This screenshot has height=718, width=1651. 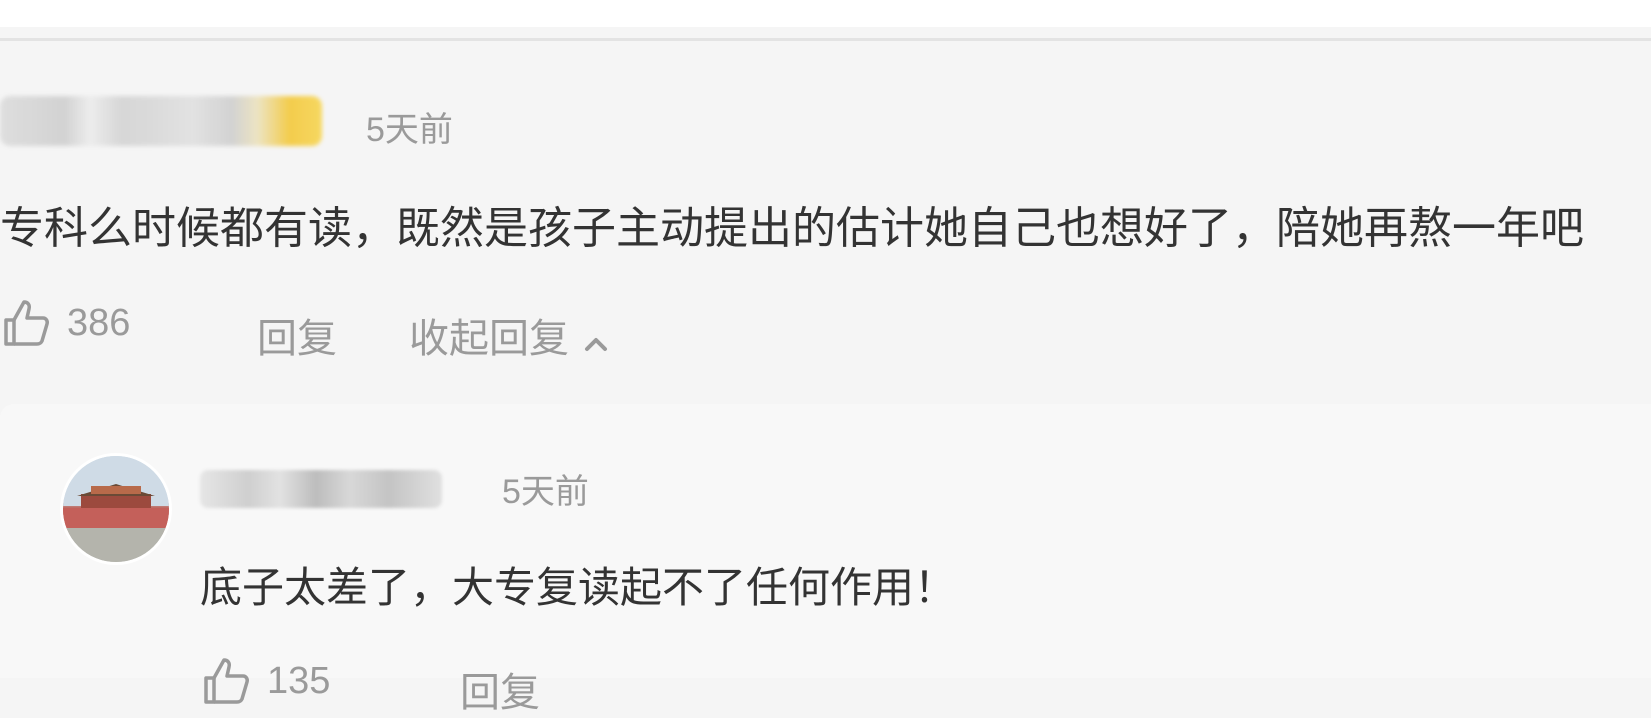 I want to click on reply-time: 5天前, so click(x=545, y=492).